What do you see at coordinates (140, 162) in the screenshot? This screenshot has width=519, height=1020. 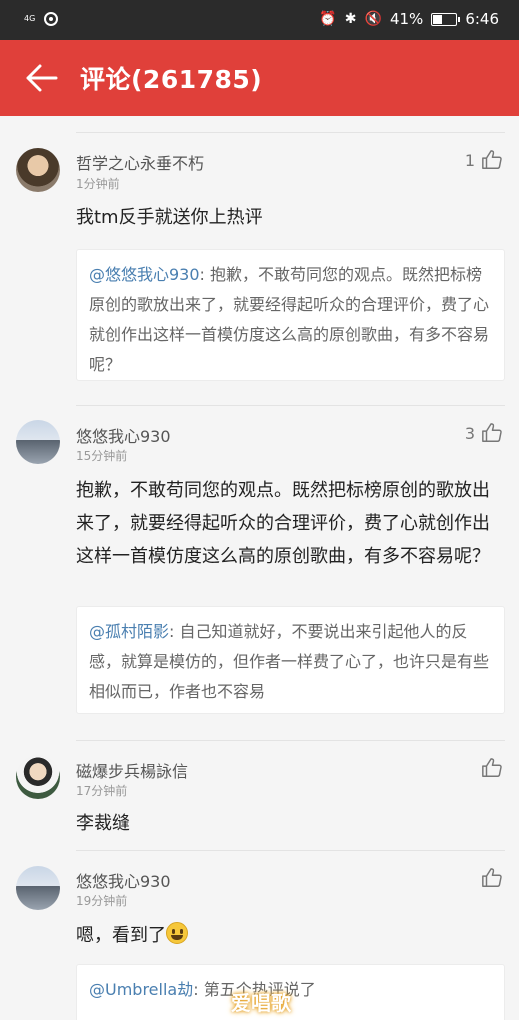 I see `comment-username: 哲学之心永垂不朽` at bounding box center [140, 162].